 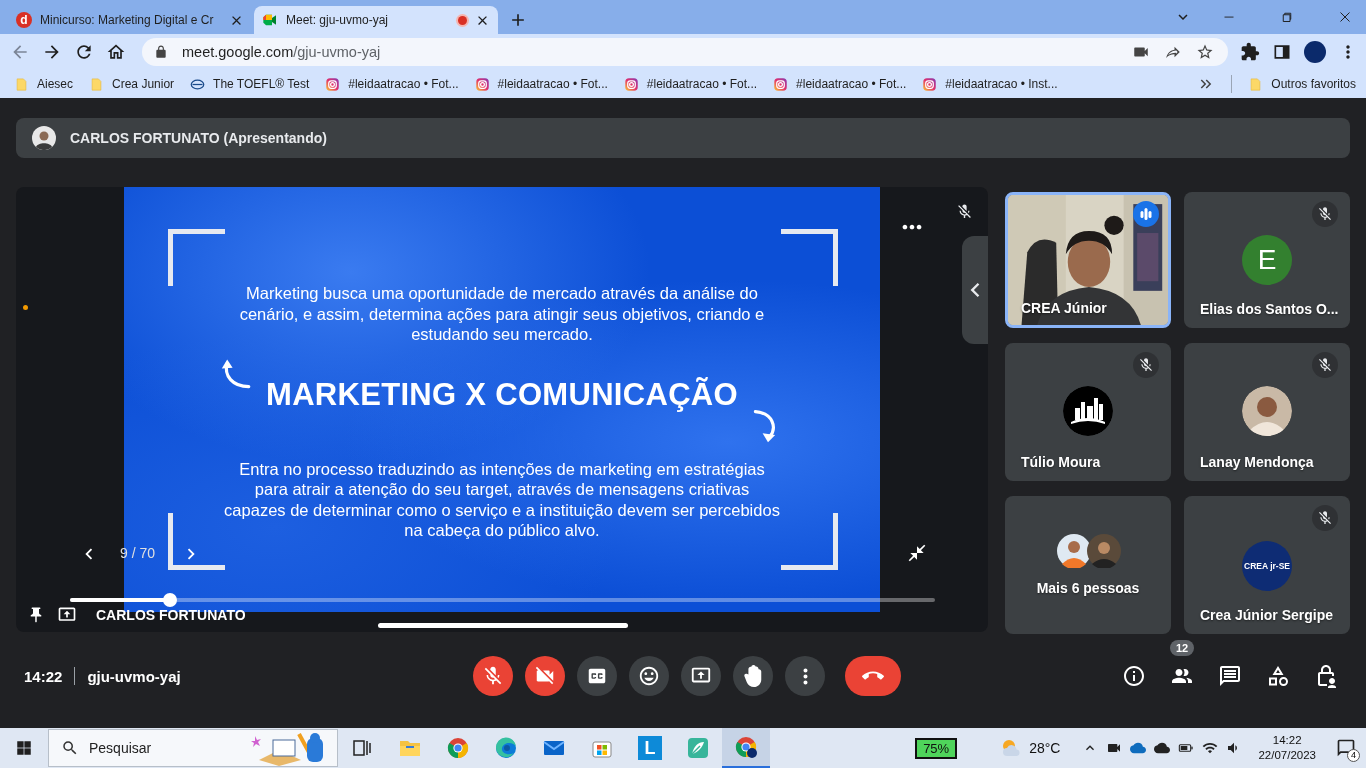 I want to click on search-box: Pesquisar, so click(x=193, y=748).